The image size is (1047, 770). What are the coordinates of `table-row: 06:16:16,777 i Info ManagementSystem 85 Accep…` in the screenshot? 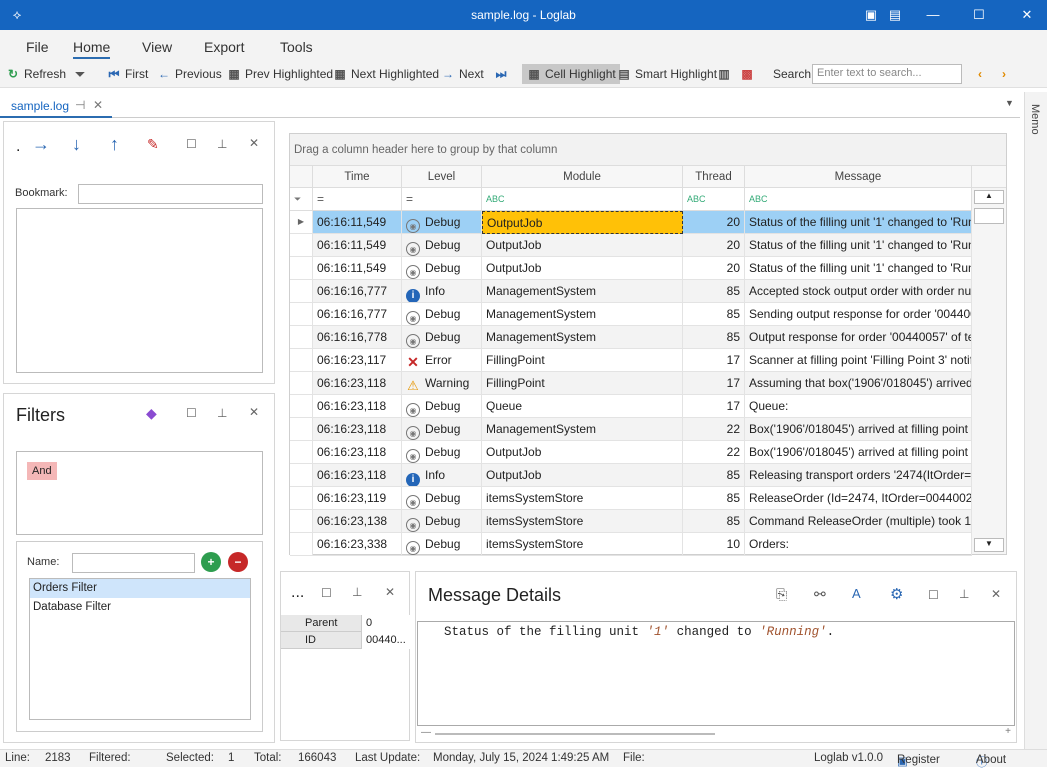 It's located at (631, 291).